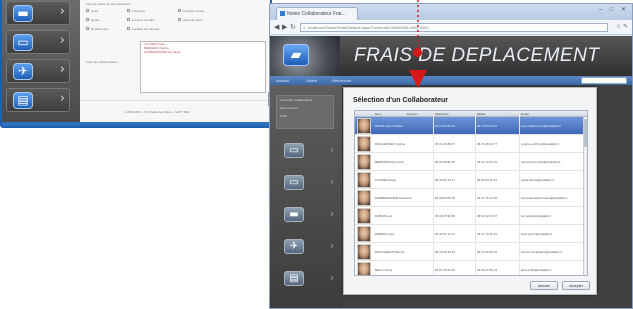  I want to click on scrollbar-thumb, so click(585, 133).